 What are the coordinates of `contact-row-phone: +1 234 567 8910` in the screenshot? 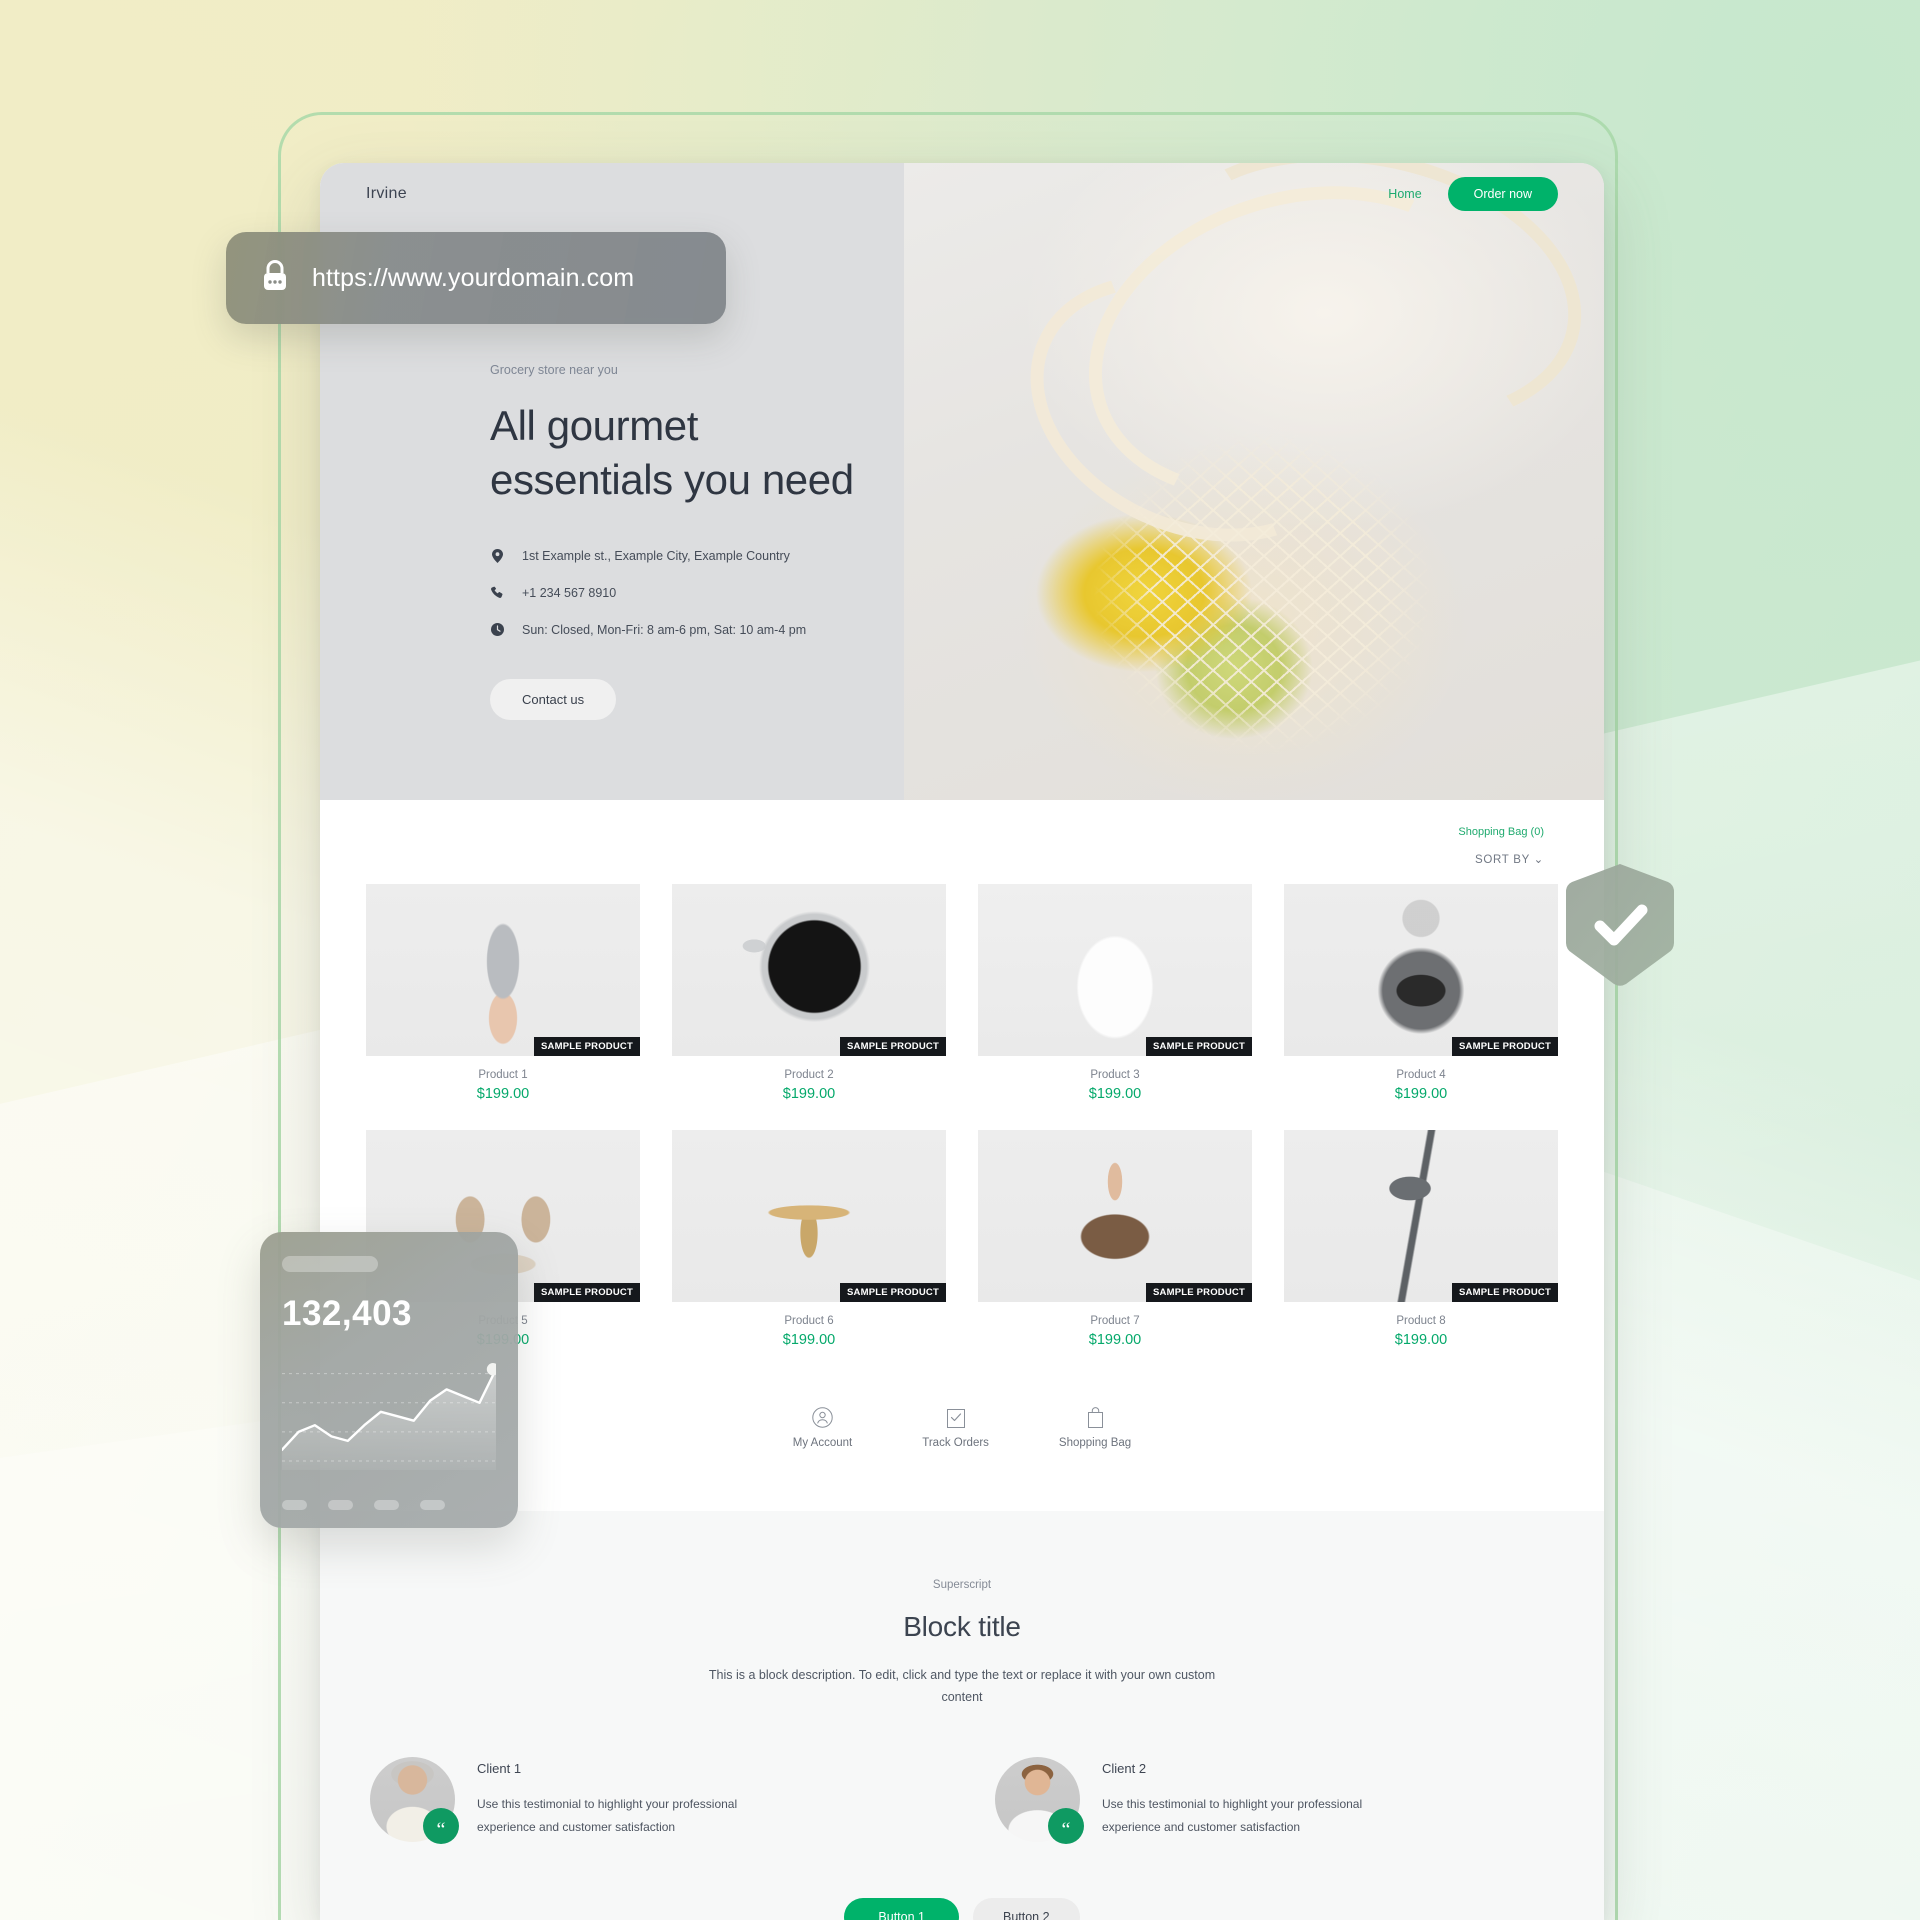 It's located at (672, 593).